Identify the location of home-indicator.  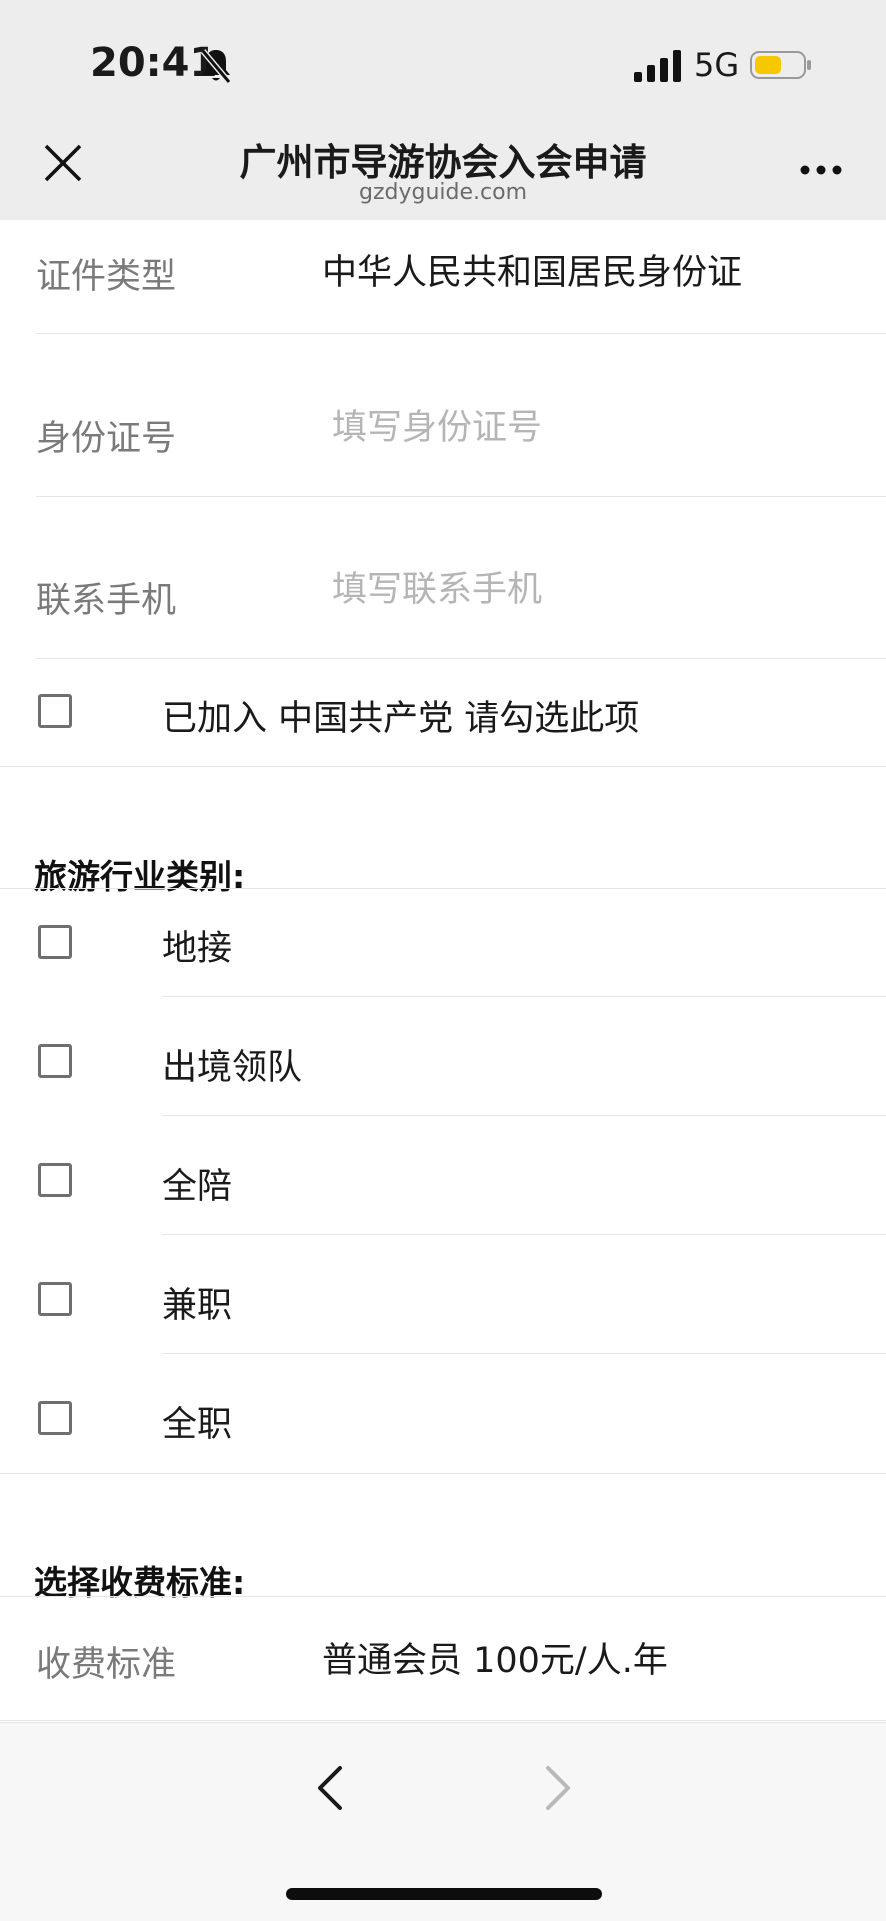
(444, 1894).